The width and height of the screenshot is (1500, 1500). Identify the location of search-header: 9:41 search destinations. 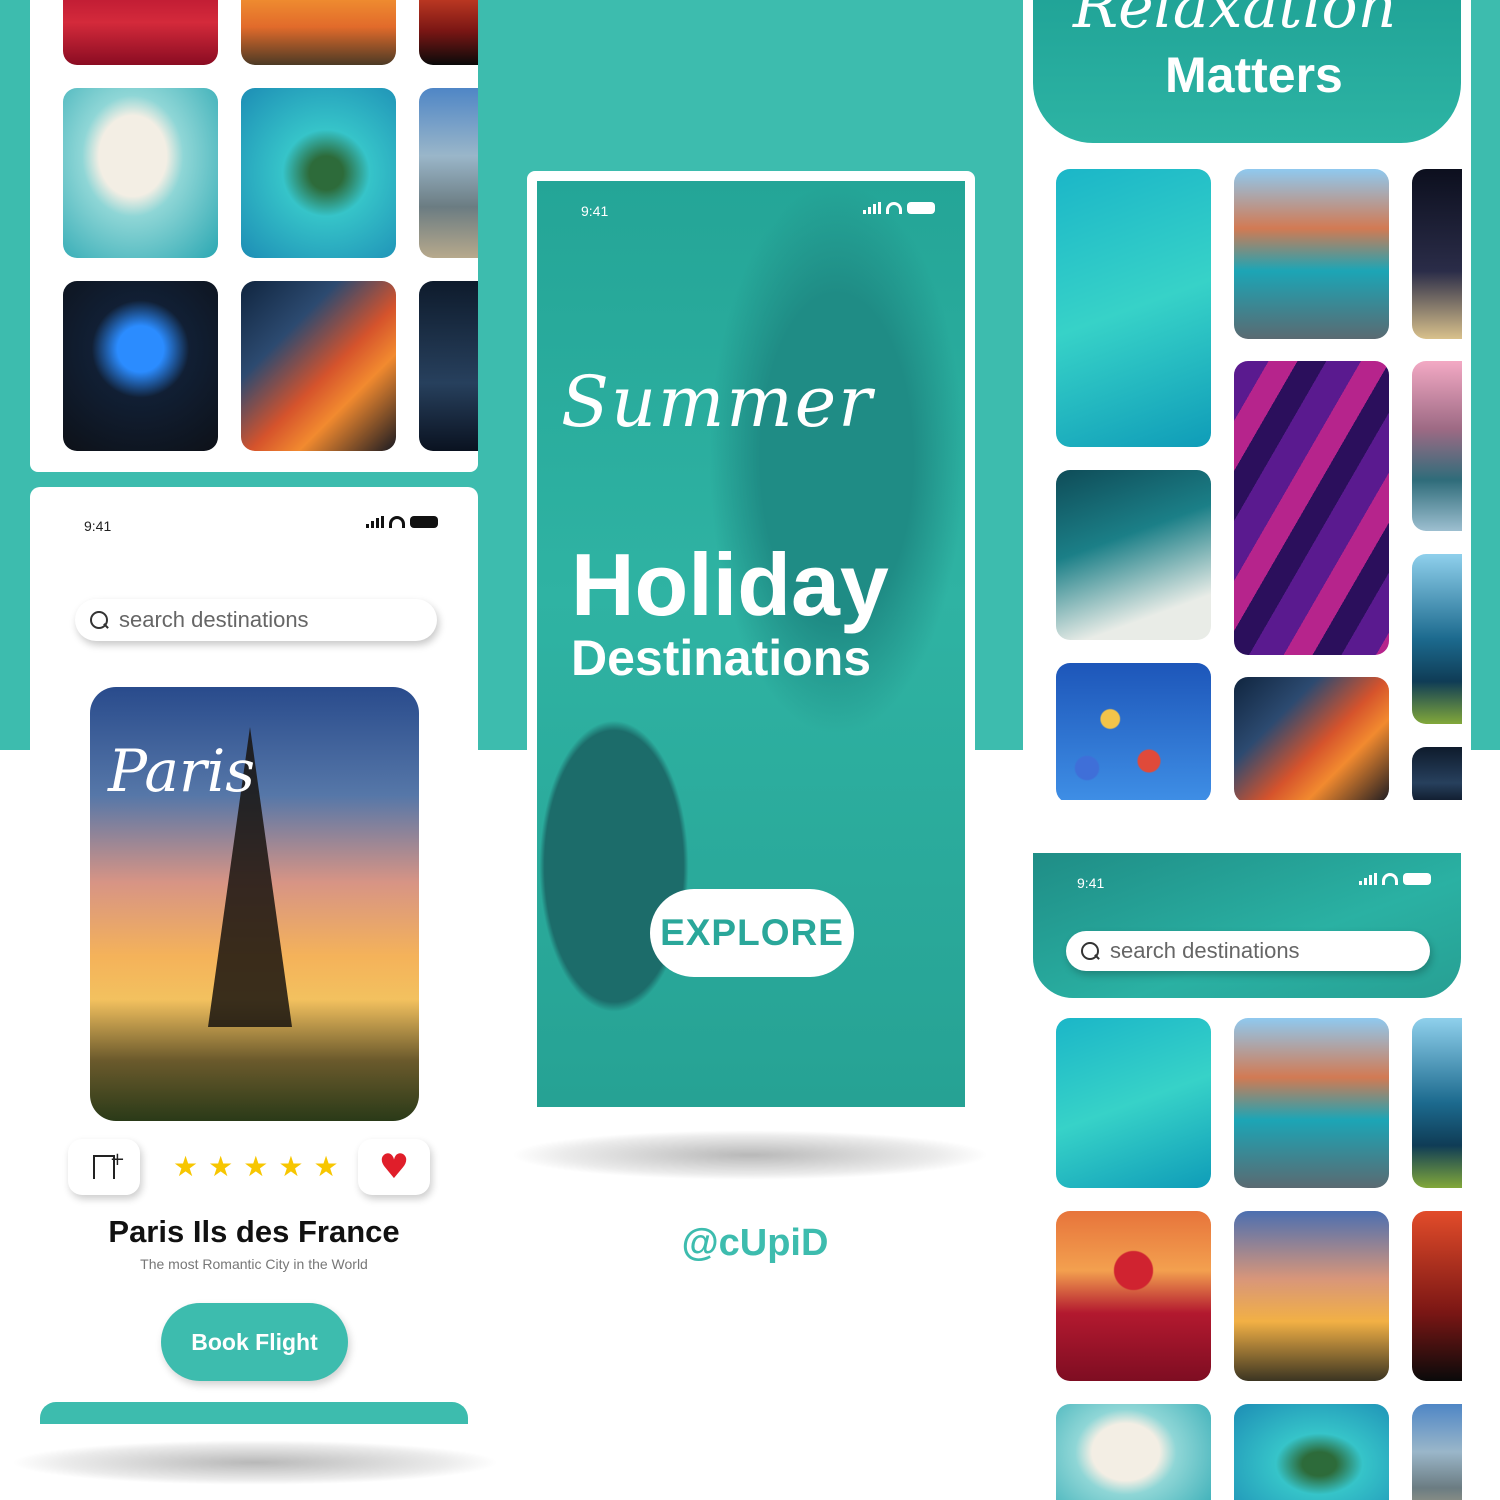
(1247, 925).